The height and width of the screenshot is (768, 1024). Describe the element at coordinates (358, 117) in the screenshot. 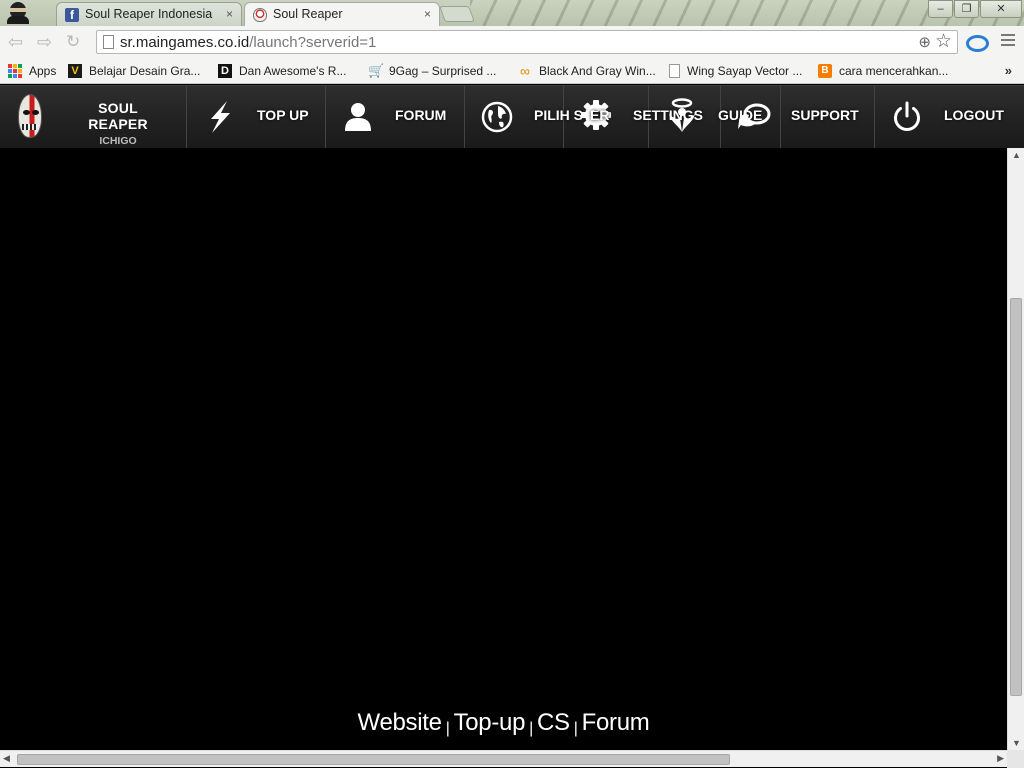

I see `user-silhouette-icon` at that location.